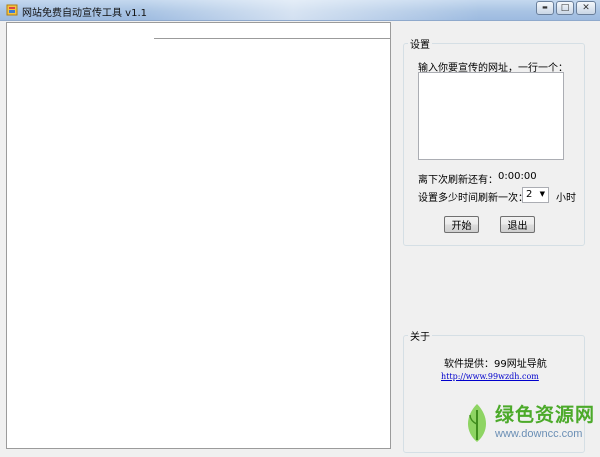  I want to click on watermark-name: 绿色资源网, so click(545, 415).